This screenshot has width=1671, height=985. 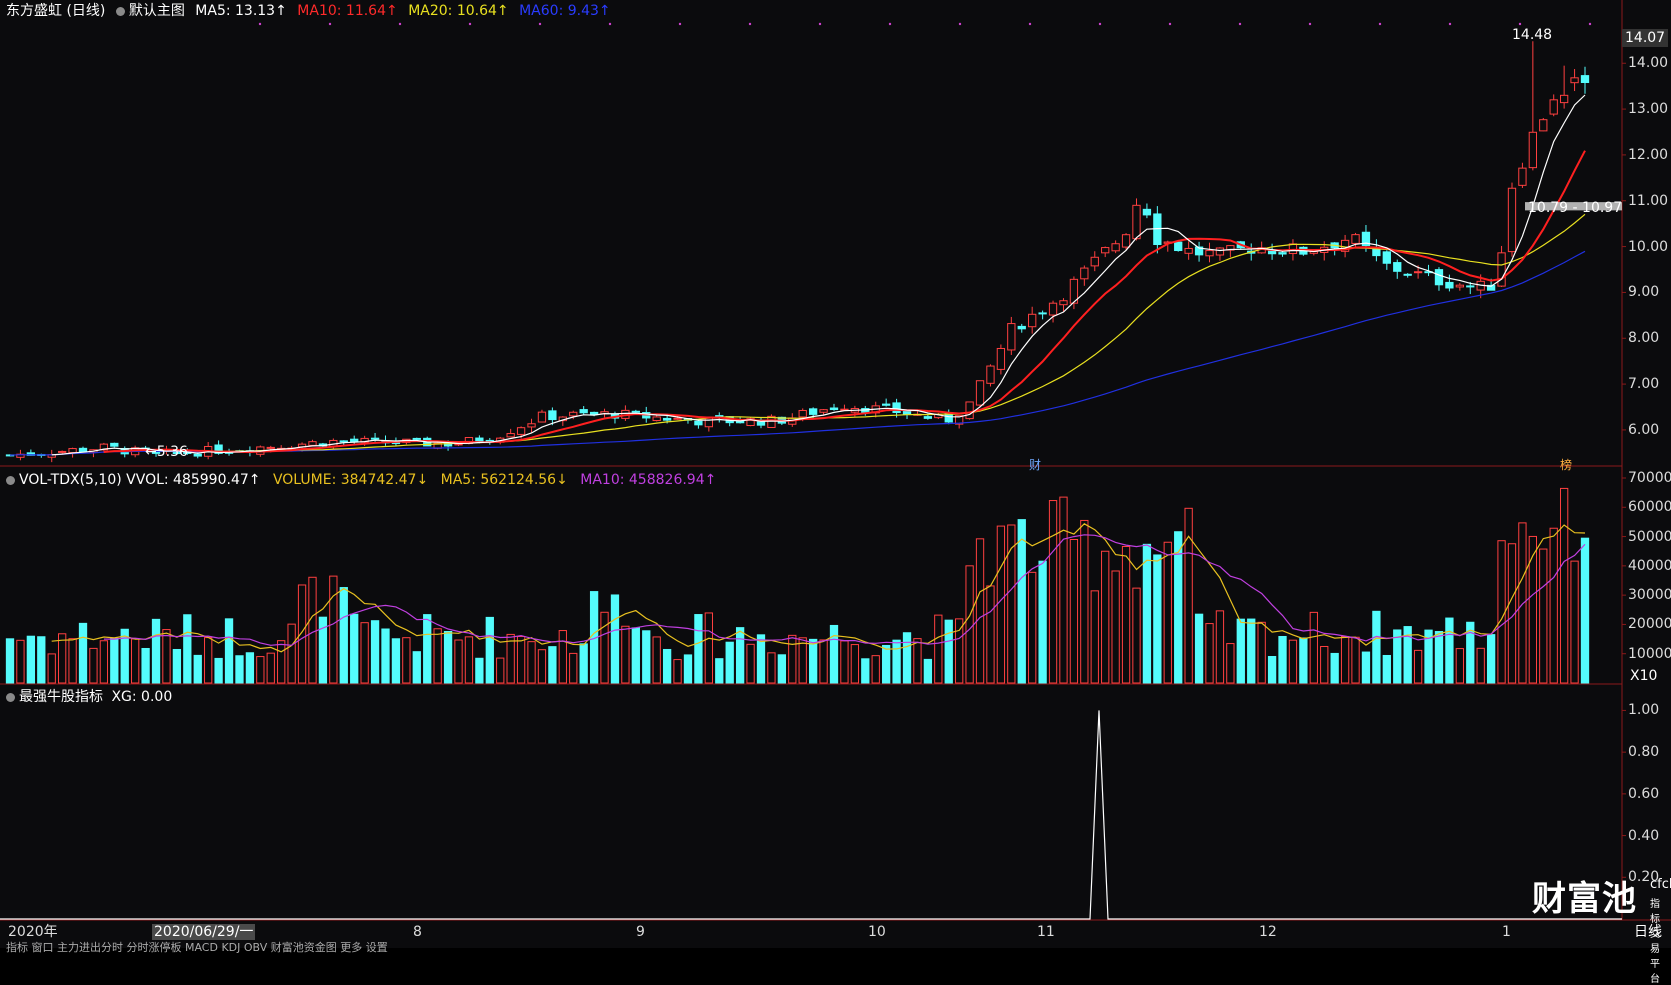 I want to click on price-tick-label: 11.00, so click(x=1648, y=200).